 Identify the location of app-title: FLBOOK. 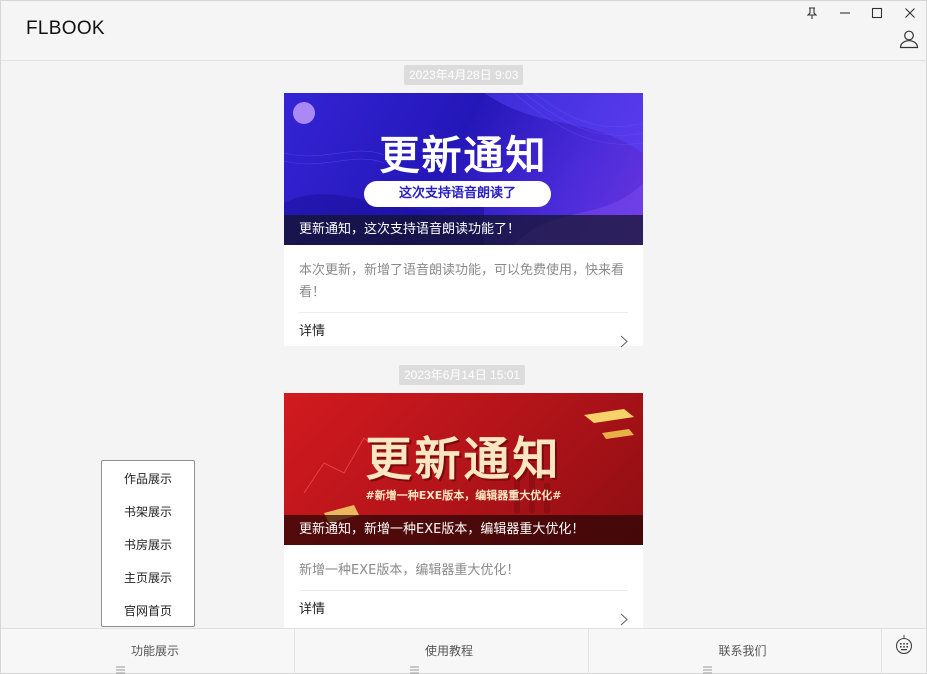
(65, 28).